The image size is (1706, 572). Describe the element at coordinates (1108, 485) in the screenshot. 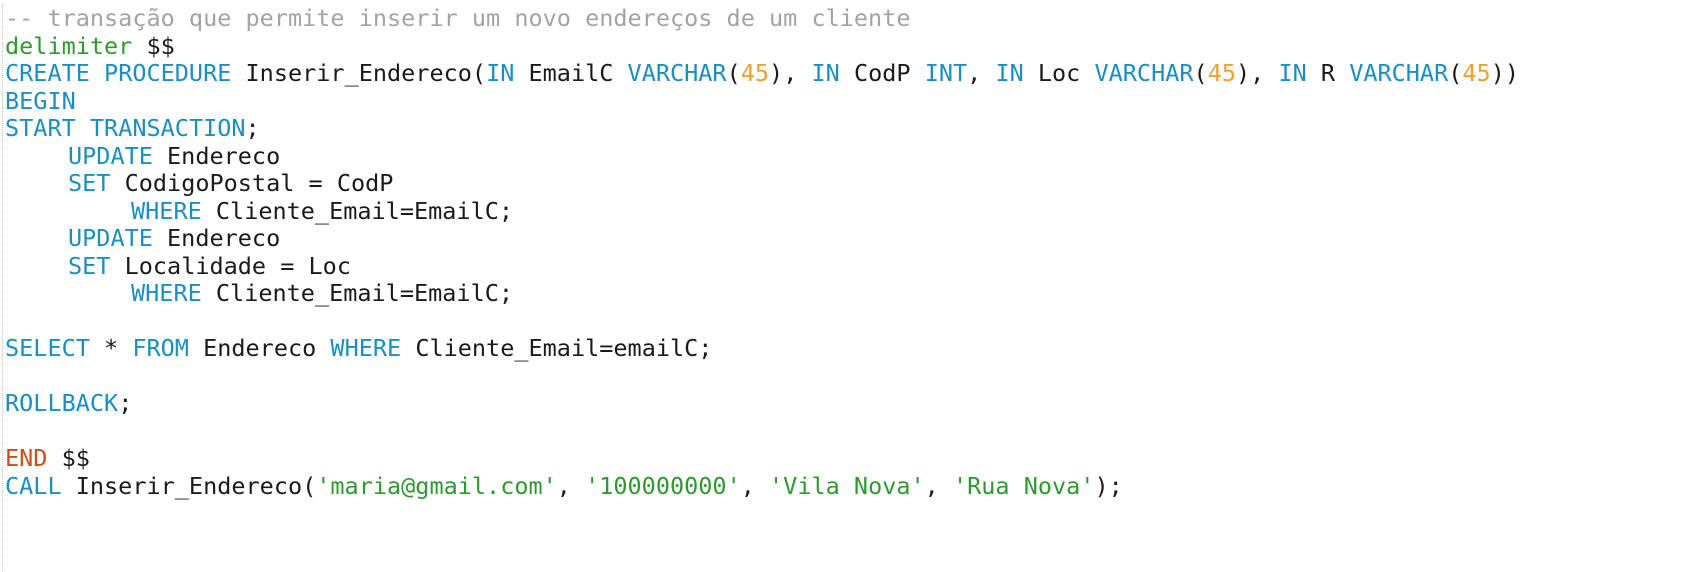

I see `code-text: );` at that location.